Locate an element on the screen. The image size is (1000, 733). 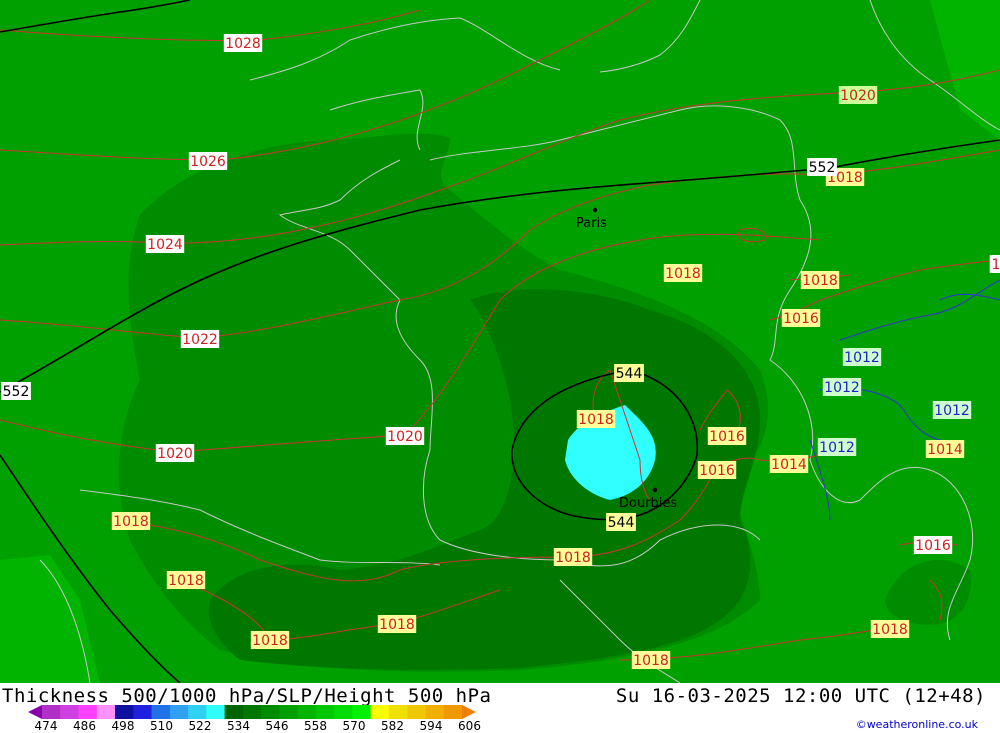
slp-label: 1 is located at coordinates (994, 264).